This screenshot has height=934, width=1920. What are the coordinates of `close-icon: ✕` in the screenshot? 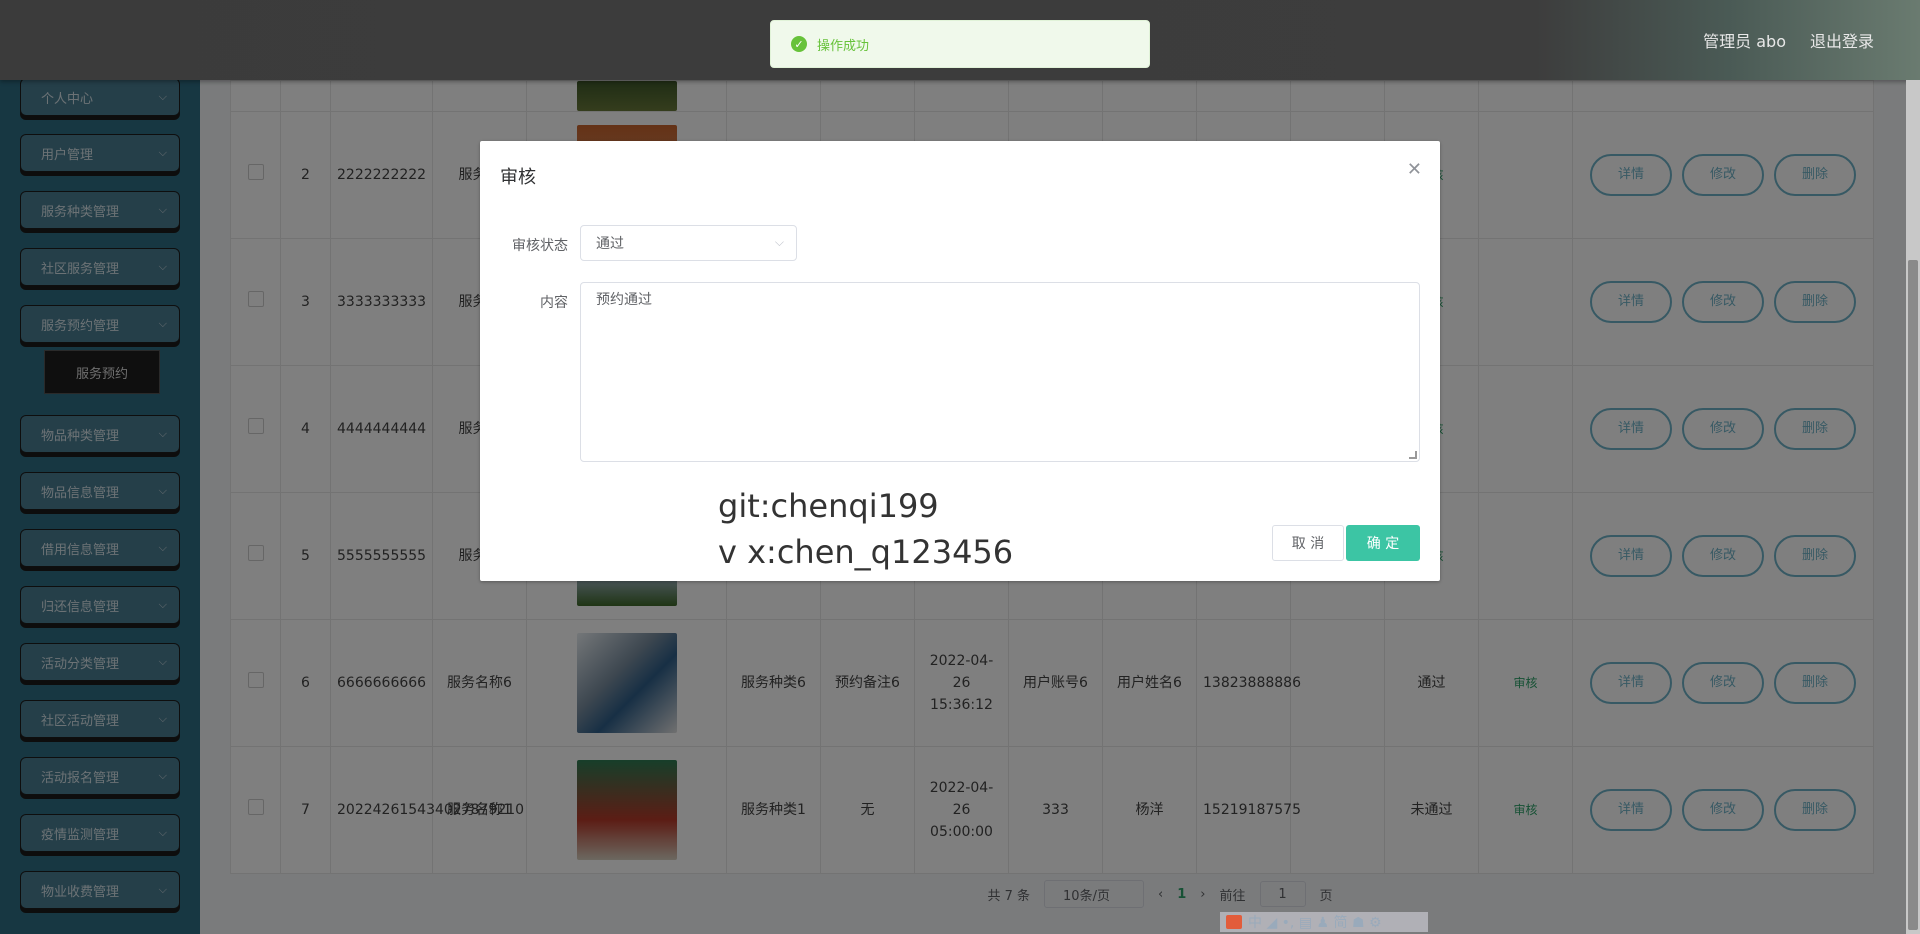 It's located at (1414, 169).